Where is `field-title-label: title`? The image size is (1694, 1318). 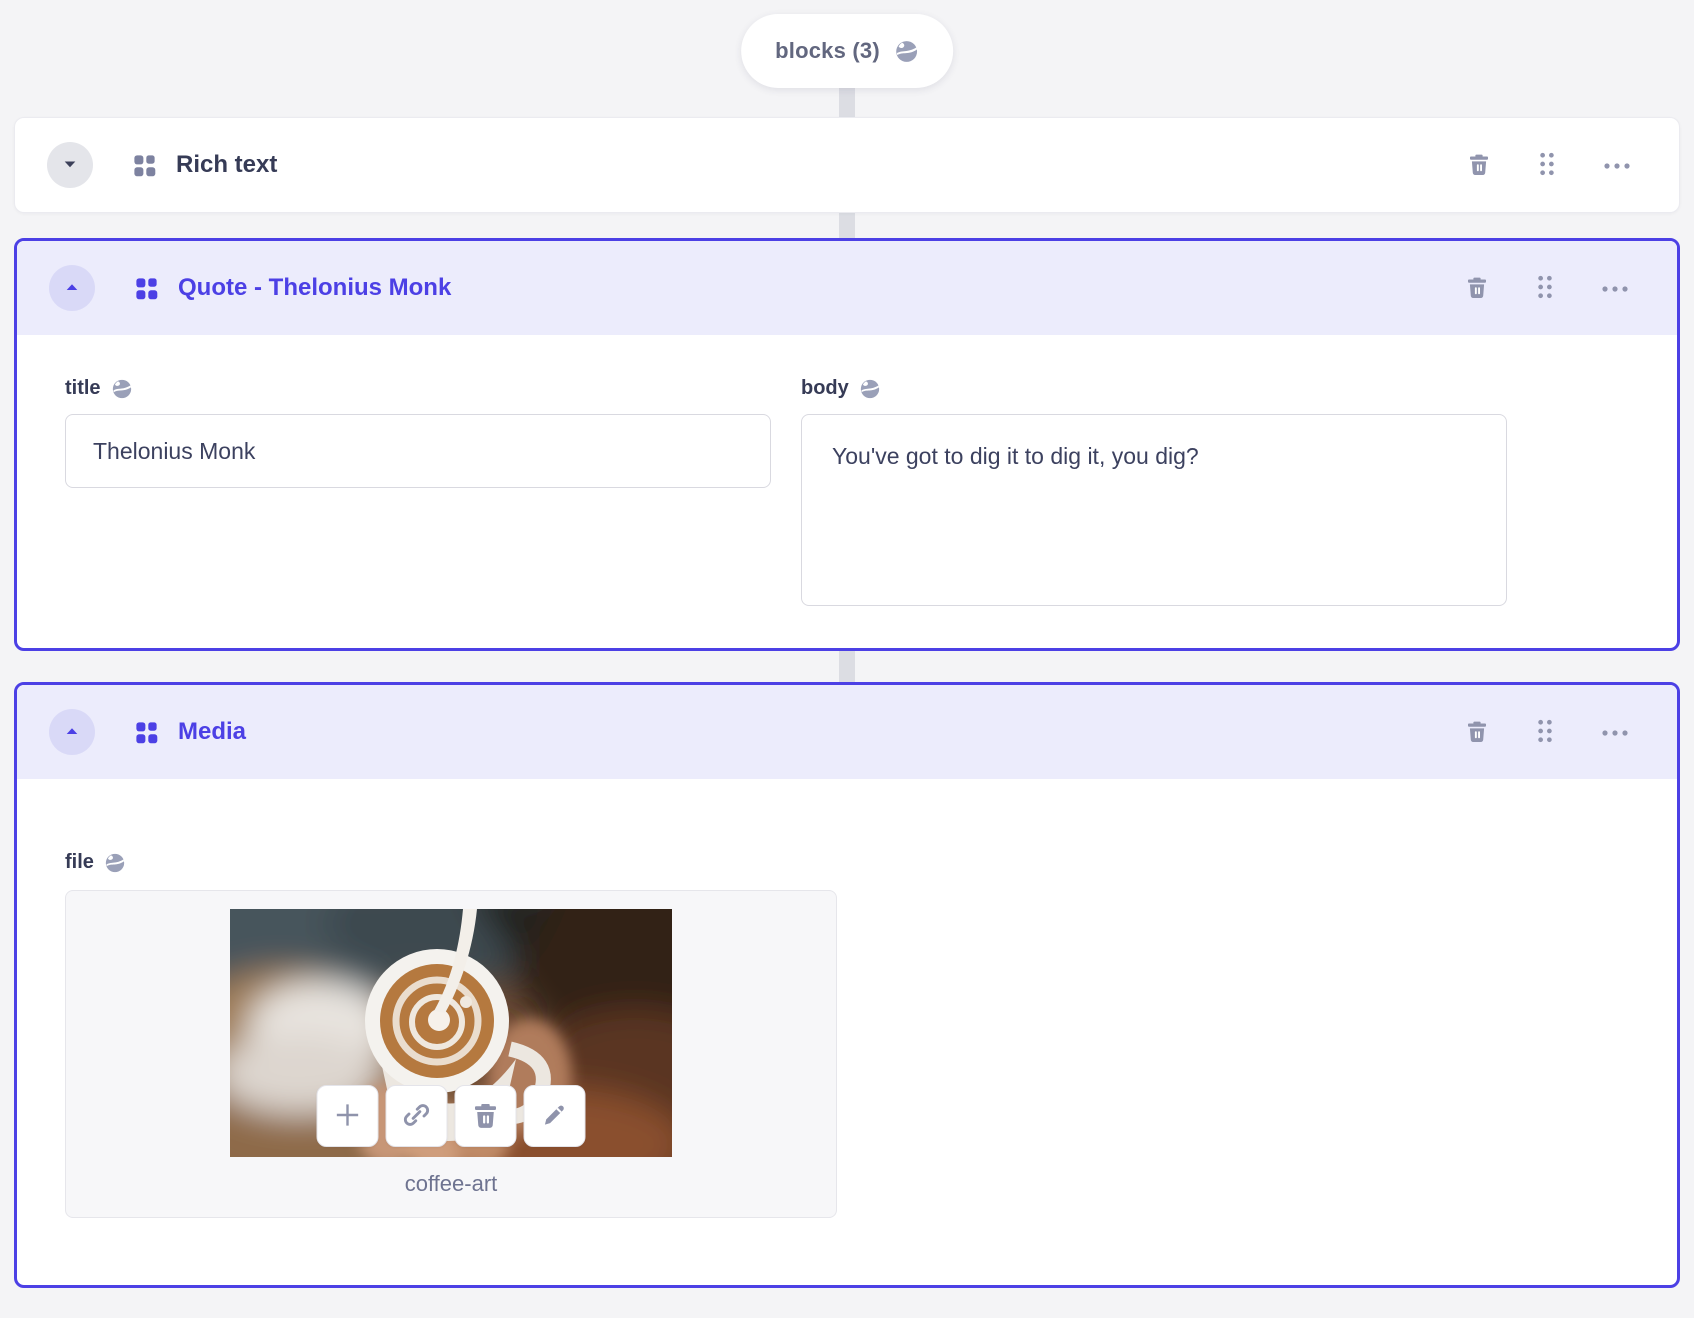 field-title-label: title is located at coordinates (83, 388).